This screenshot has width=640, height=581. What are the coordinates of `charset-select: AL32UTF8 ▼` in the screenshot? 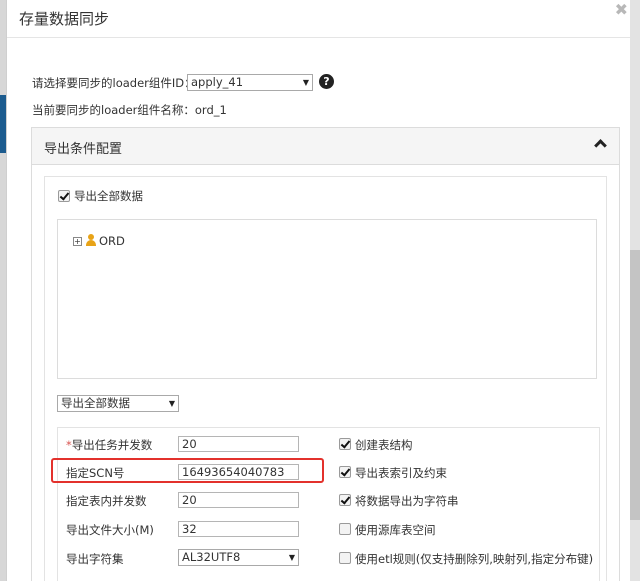 It's located at (238, 557).